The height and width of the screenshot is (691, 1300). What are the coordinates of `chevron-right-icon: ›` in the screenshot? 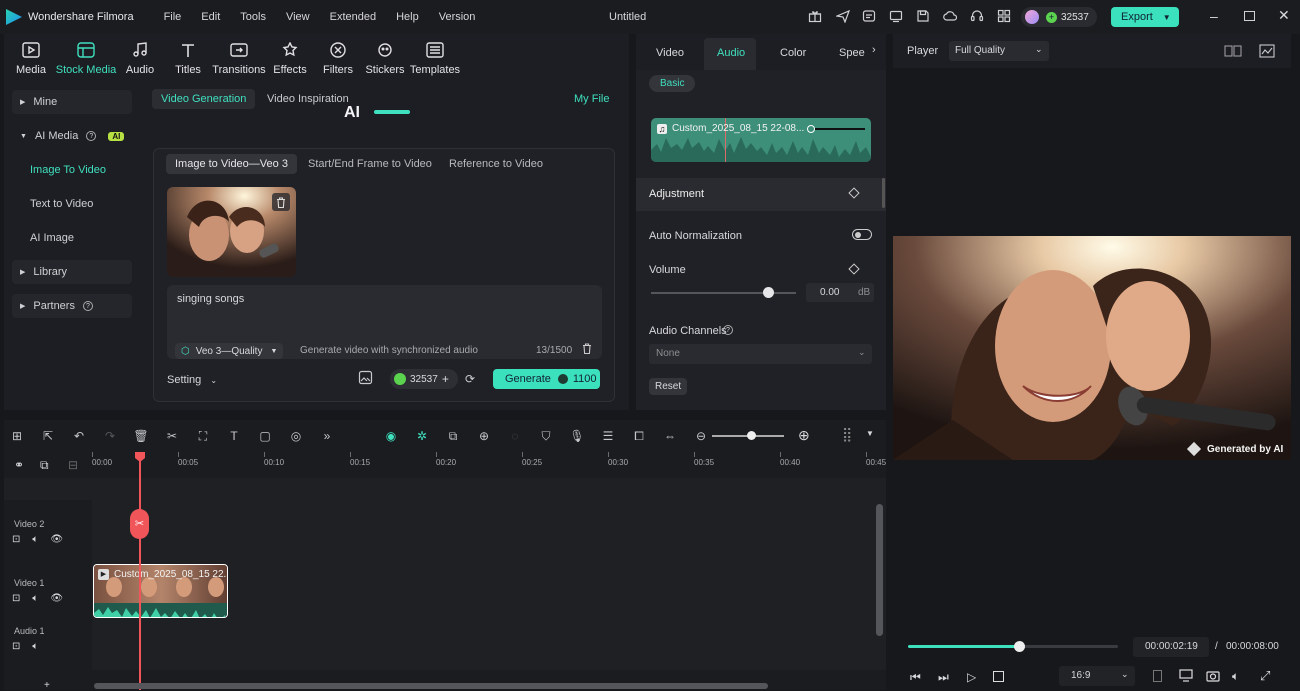 It's located at (874, 50).